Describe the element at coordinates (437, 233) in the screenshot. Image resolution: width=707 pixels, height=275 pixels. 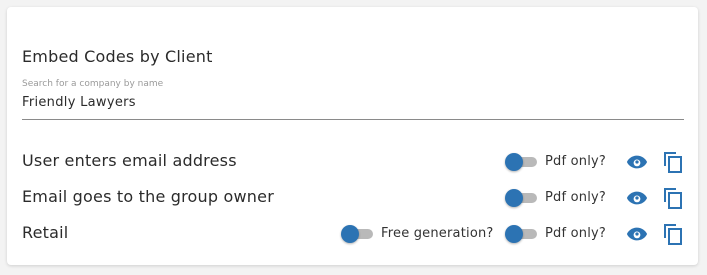
I see `free-generation-label: Free generation?` at that location.